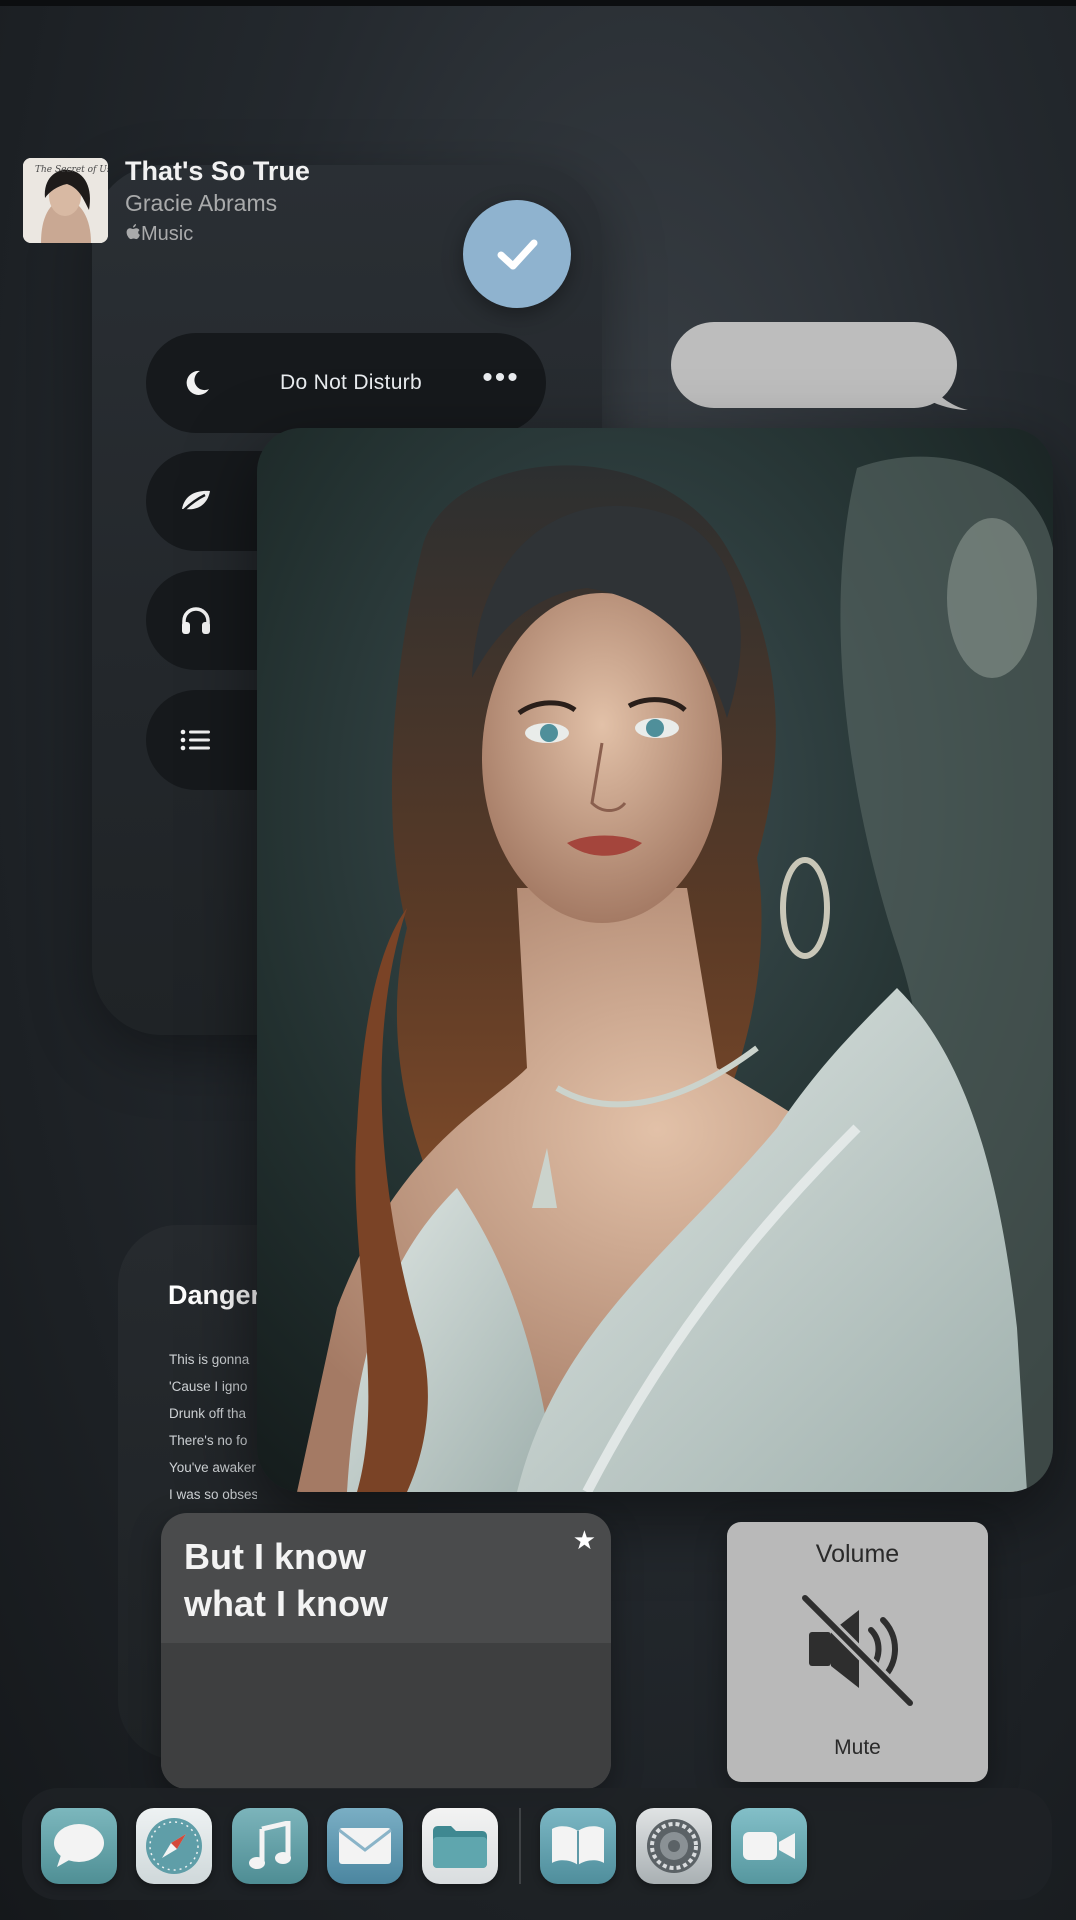 This screenshot has height=1920, width=1076. What do you see at coordinates (857, 1747) in the screenshot?
I see `volume-status: Mute` at bounding box center [857, 1747].